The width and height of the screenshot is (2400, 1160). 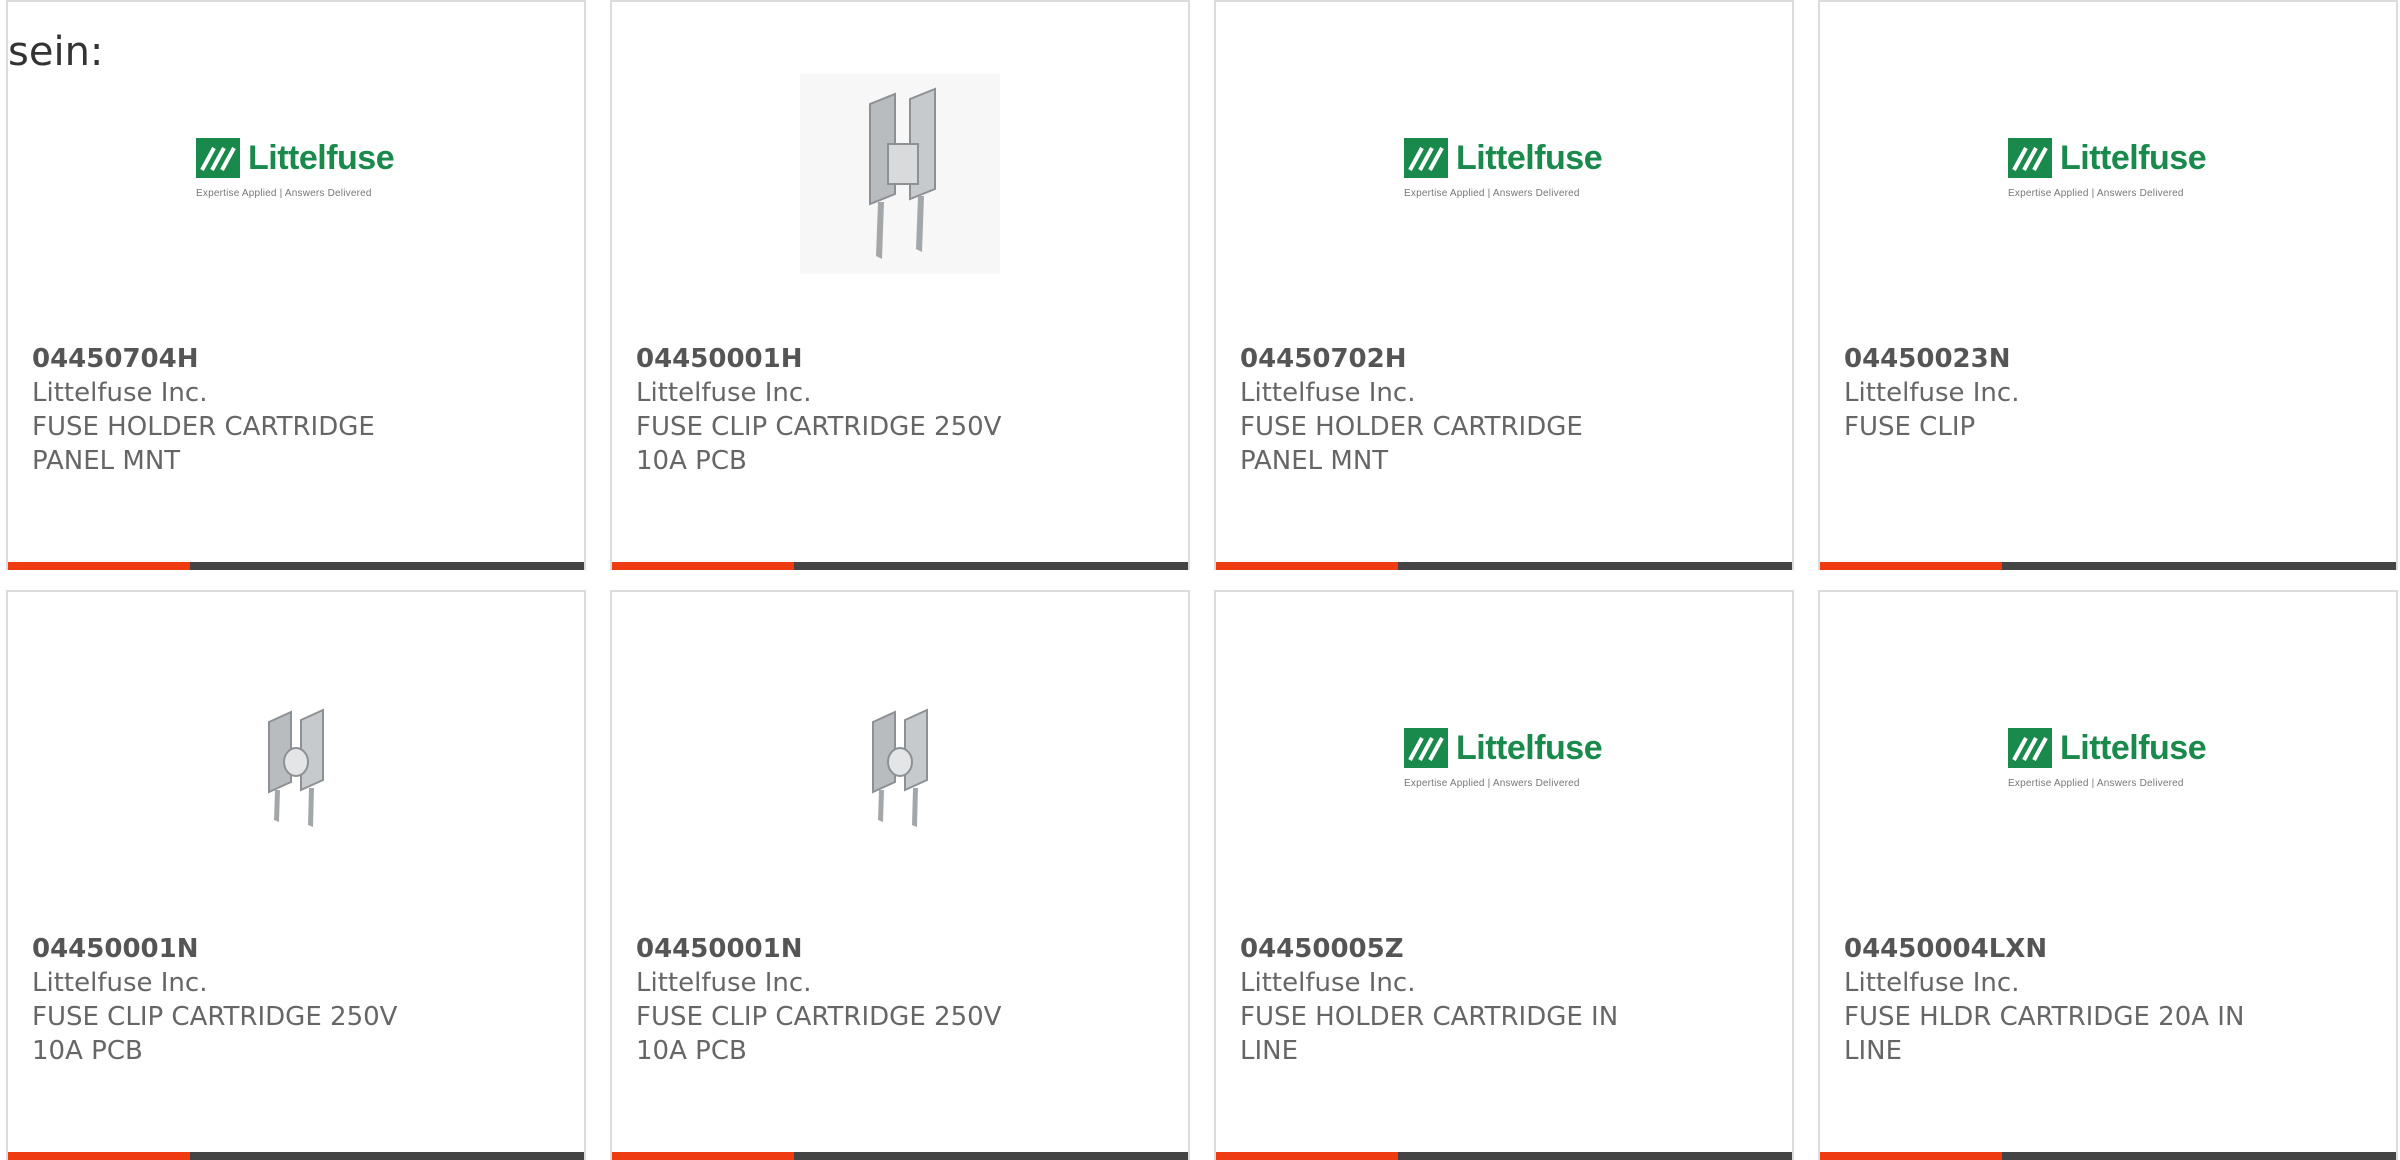 I want to click on part-number: 04450005Z, so click(x=1322, y=949).